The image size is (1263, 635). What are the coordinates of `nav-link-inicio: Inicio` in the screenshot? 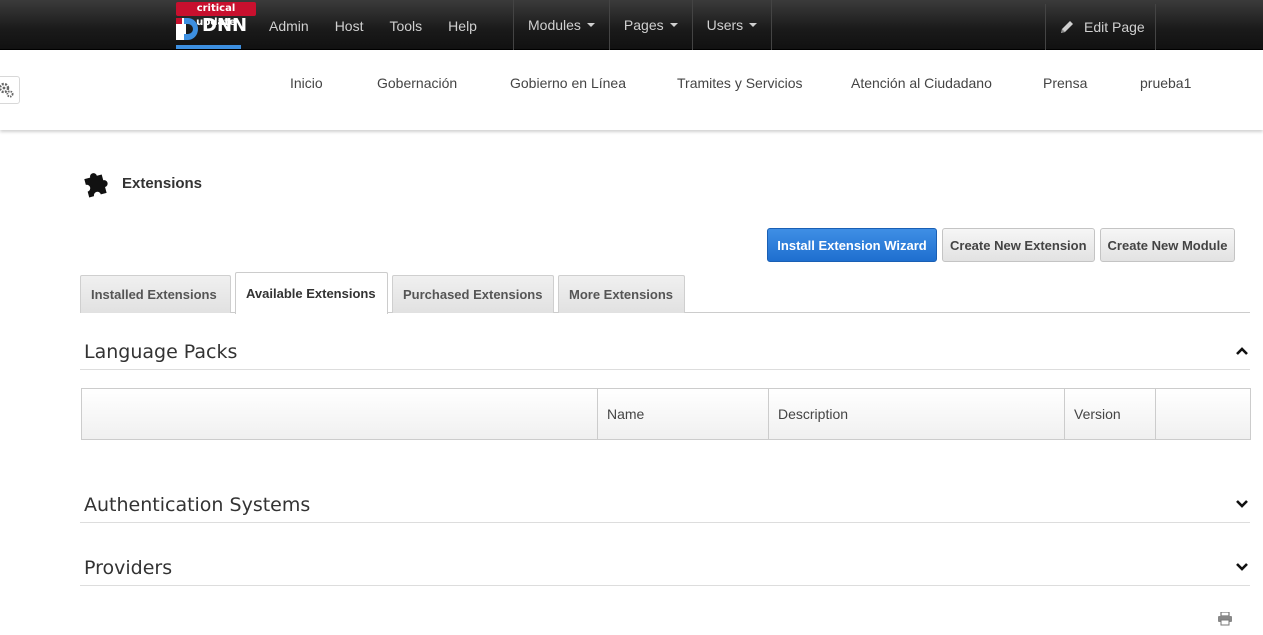 It's located at (306, 83).